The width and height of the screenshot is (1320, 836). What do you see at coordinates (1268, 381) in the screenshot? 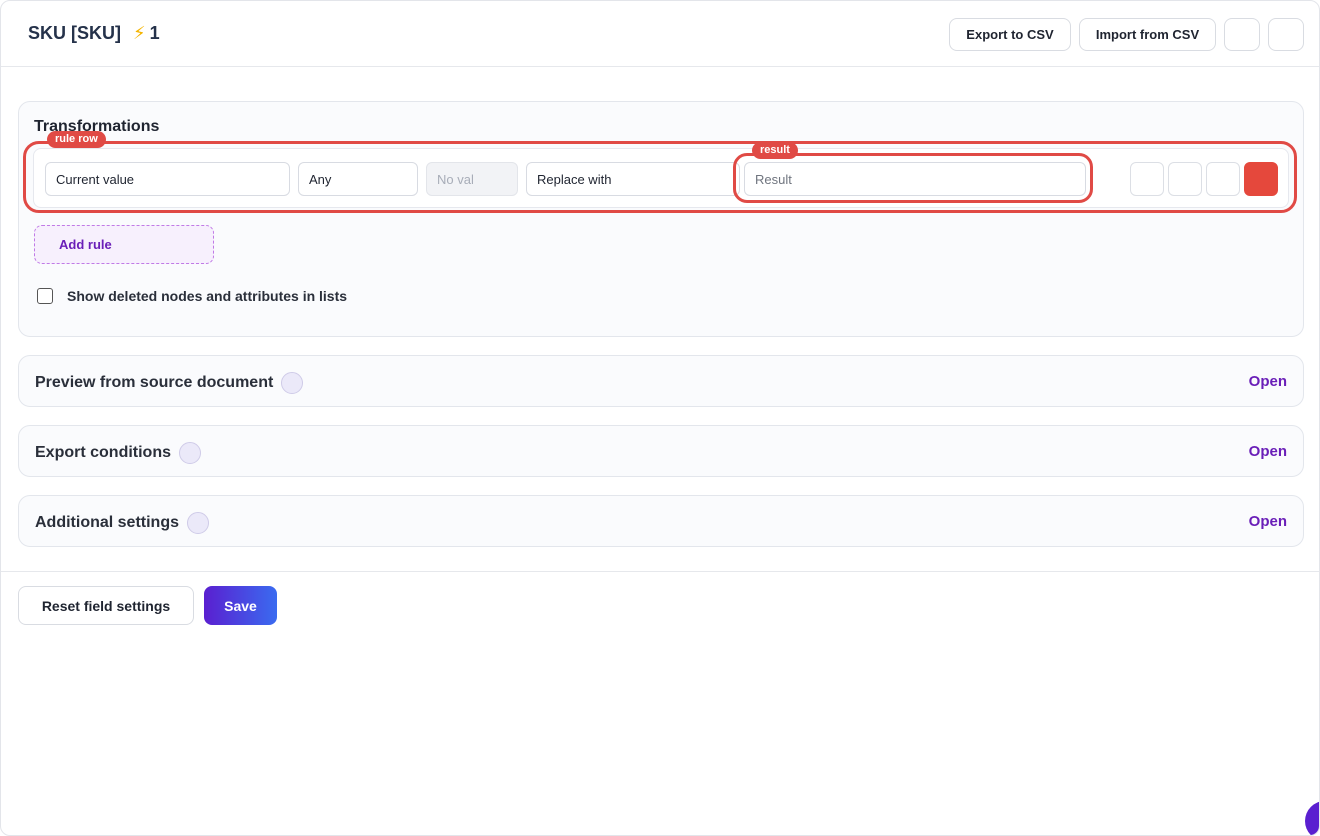
I see `open-preview-link: Open` at bounding box center [1268, 381].